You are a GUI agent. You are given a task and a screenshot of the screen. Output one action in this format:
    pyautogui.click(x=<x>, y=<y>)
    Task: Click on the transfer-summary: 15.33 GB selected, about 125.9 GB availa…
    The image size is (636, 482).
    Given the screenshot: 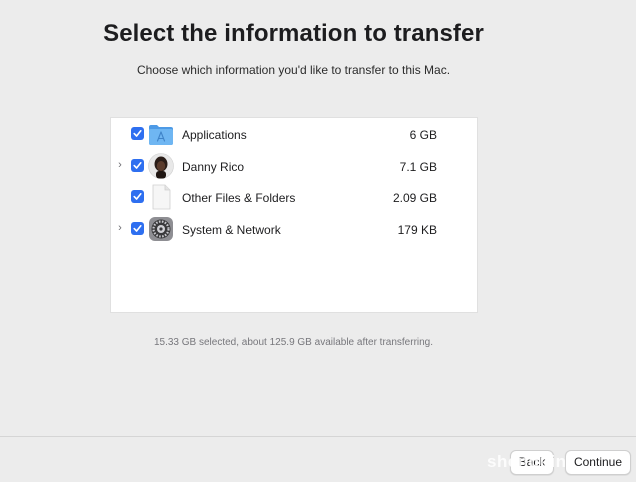 What is the action you would take?
    pyautogui.click(x=293, y=342)
    